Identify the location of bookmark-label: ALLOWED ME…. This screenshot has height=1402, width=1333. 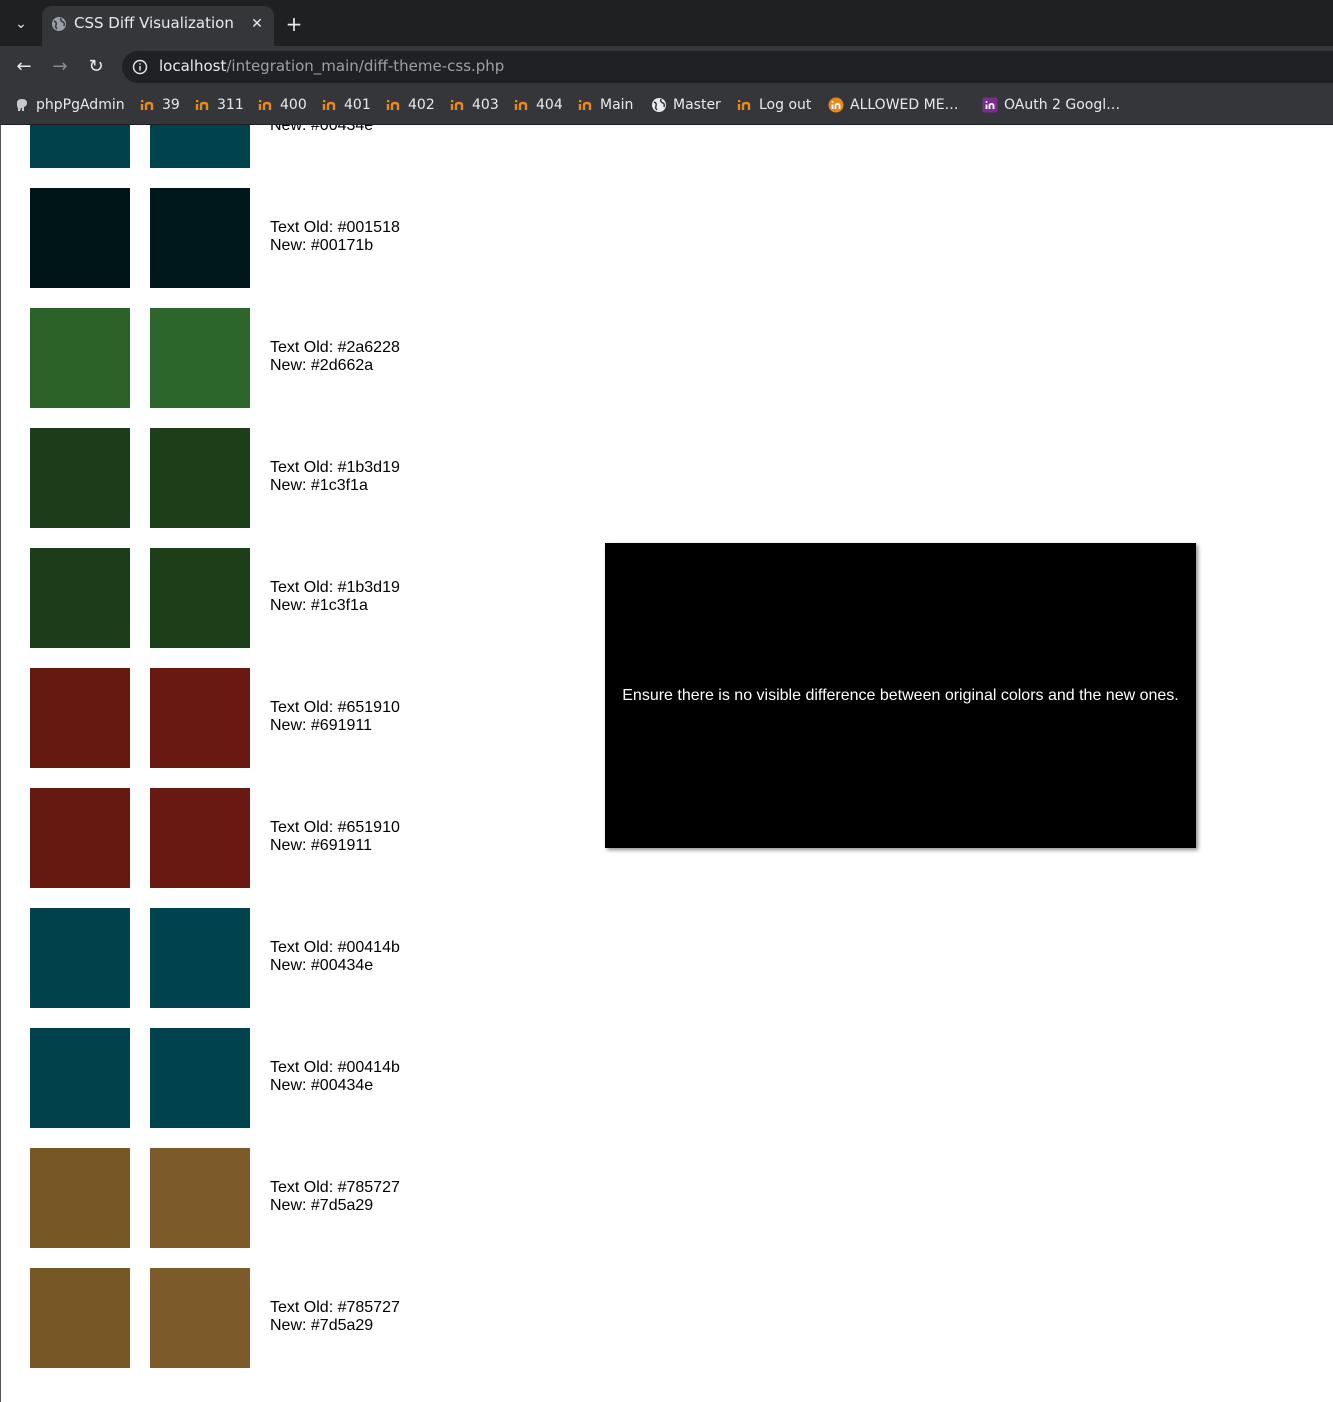
(904, 105).